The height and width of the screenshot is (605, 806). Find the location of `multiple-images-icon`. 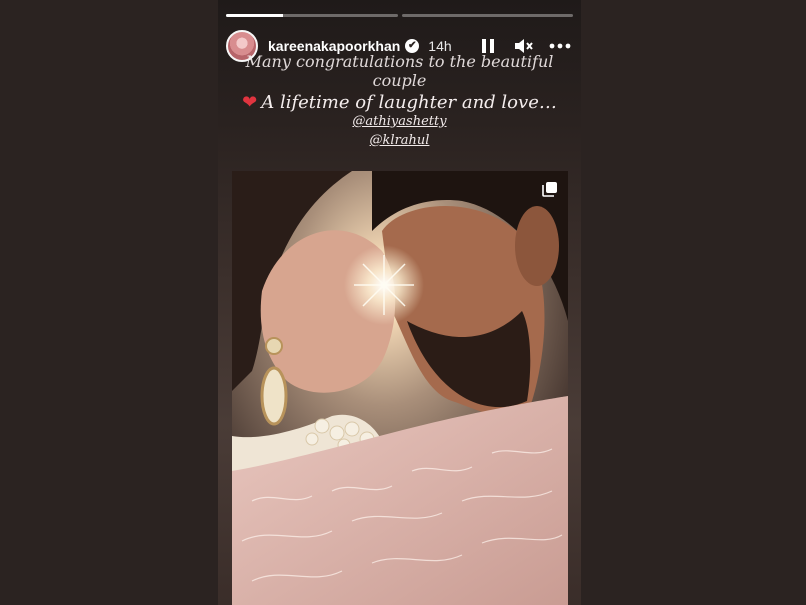

multiple-images-icon is located at coordinates (550, 189).